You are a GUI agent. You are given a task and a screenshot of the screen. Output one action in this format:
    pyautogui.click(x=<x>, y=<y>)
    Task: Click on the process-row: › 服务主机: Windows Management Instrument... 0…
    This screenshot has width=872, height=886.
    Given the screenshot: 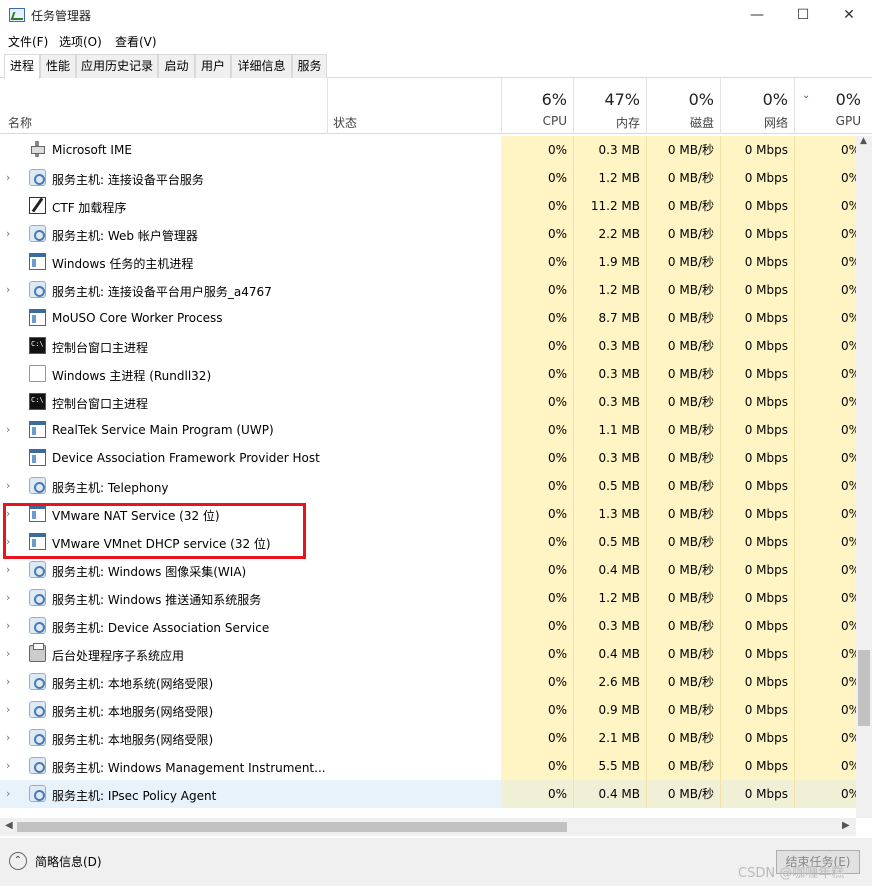 What is the action you would take?
    pyautogui.click(x=428, y=766)
    